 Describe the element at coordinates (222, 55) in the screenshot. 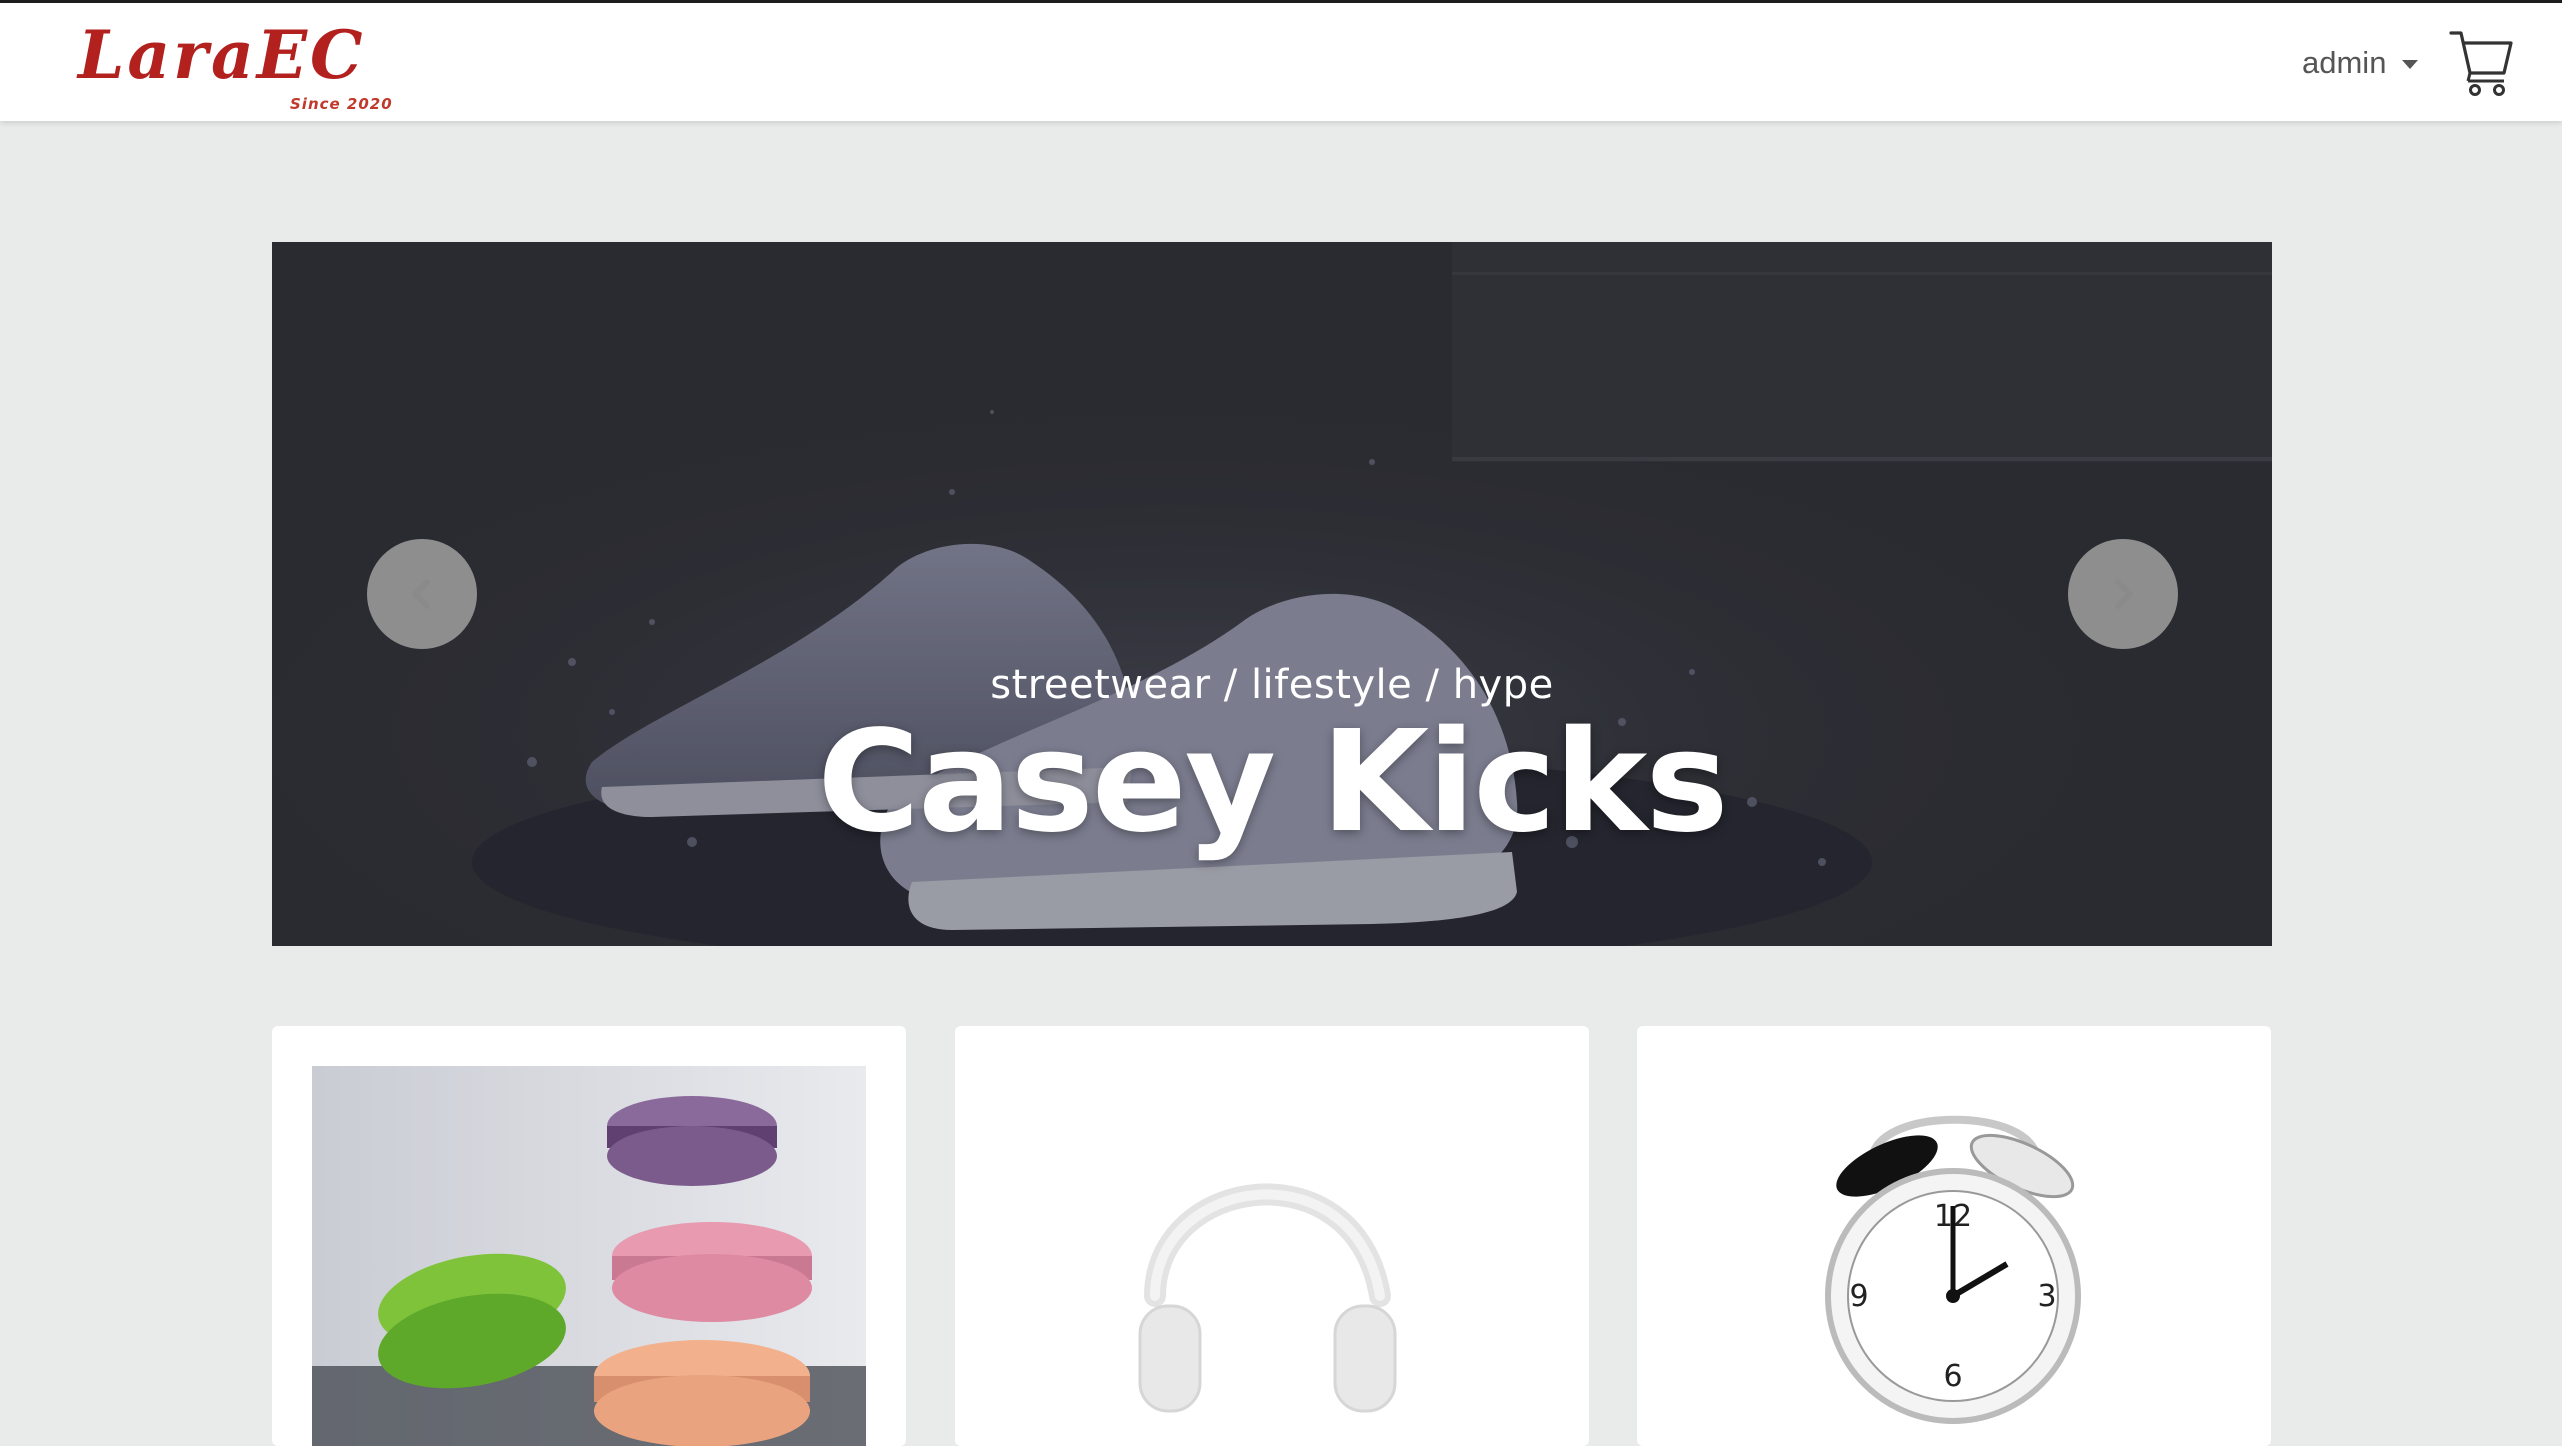

I see `brand-name: LaraEC` at that location.